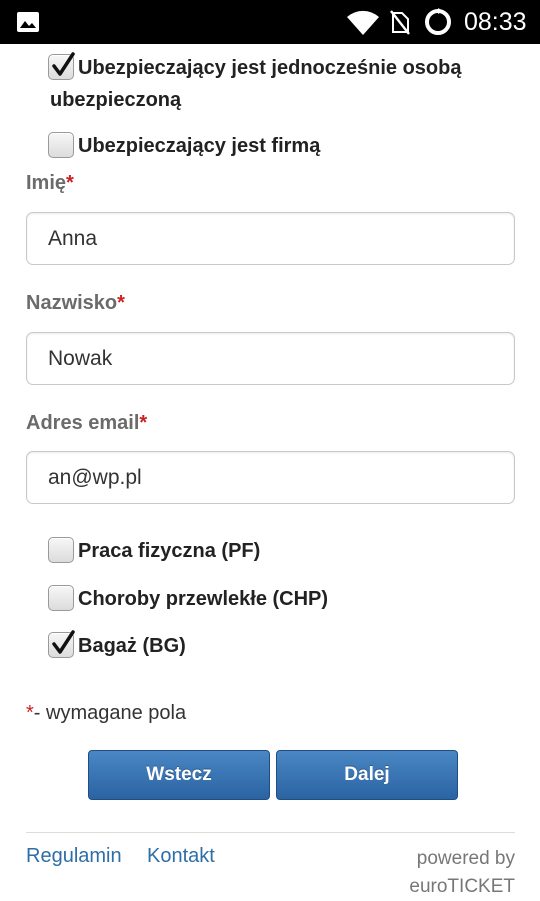  What do you see at coordinates (465, 858) in the screenshot?
I see `powered-by-line1: powered by` at bounding box center [465, 858].